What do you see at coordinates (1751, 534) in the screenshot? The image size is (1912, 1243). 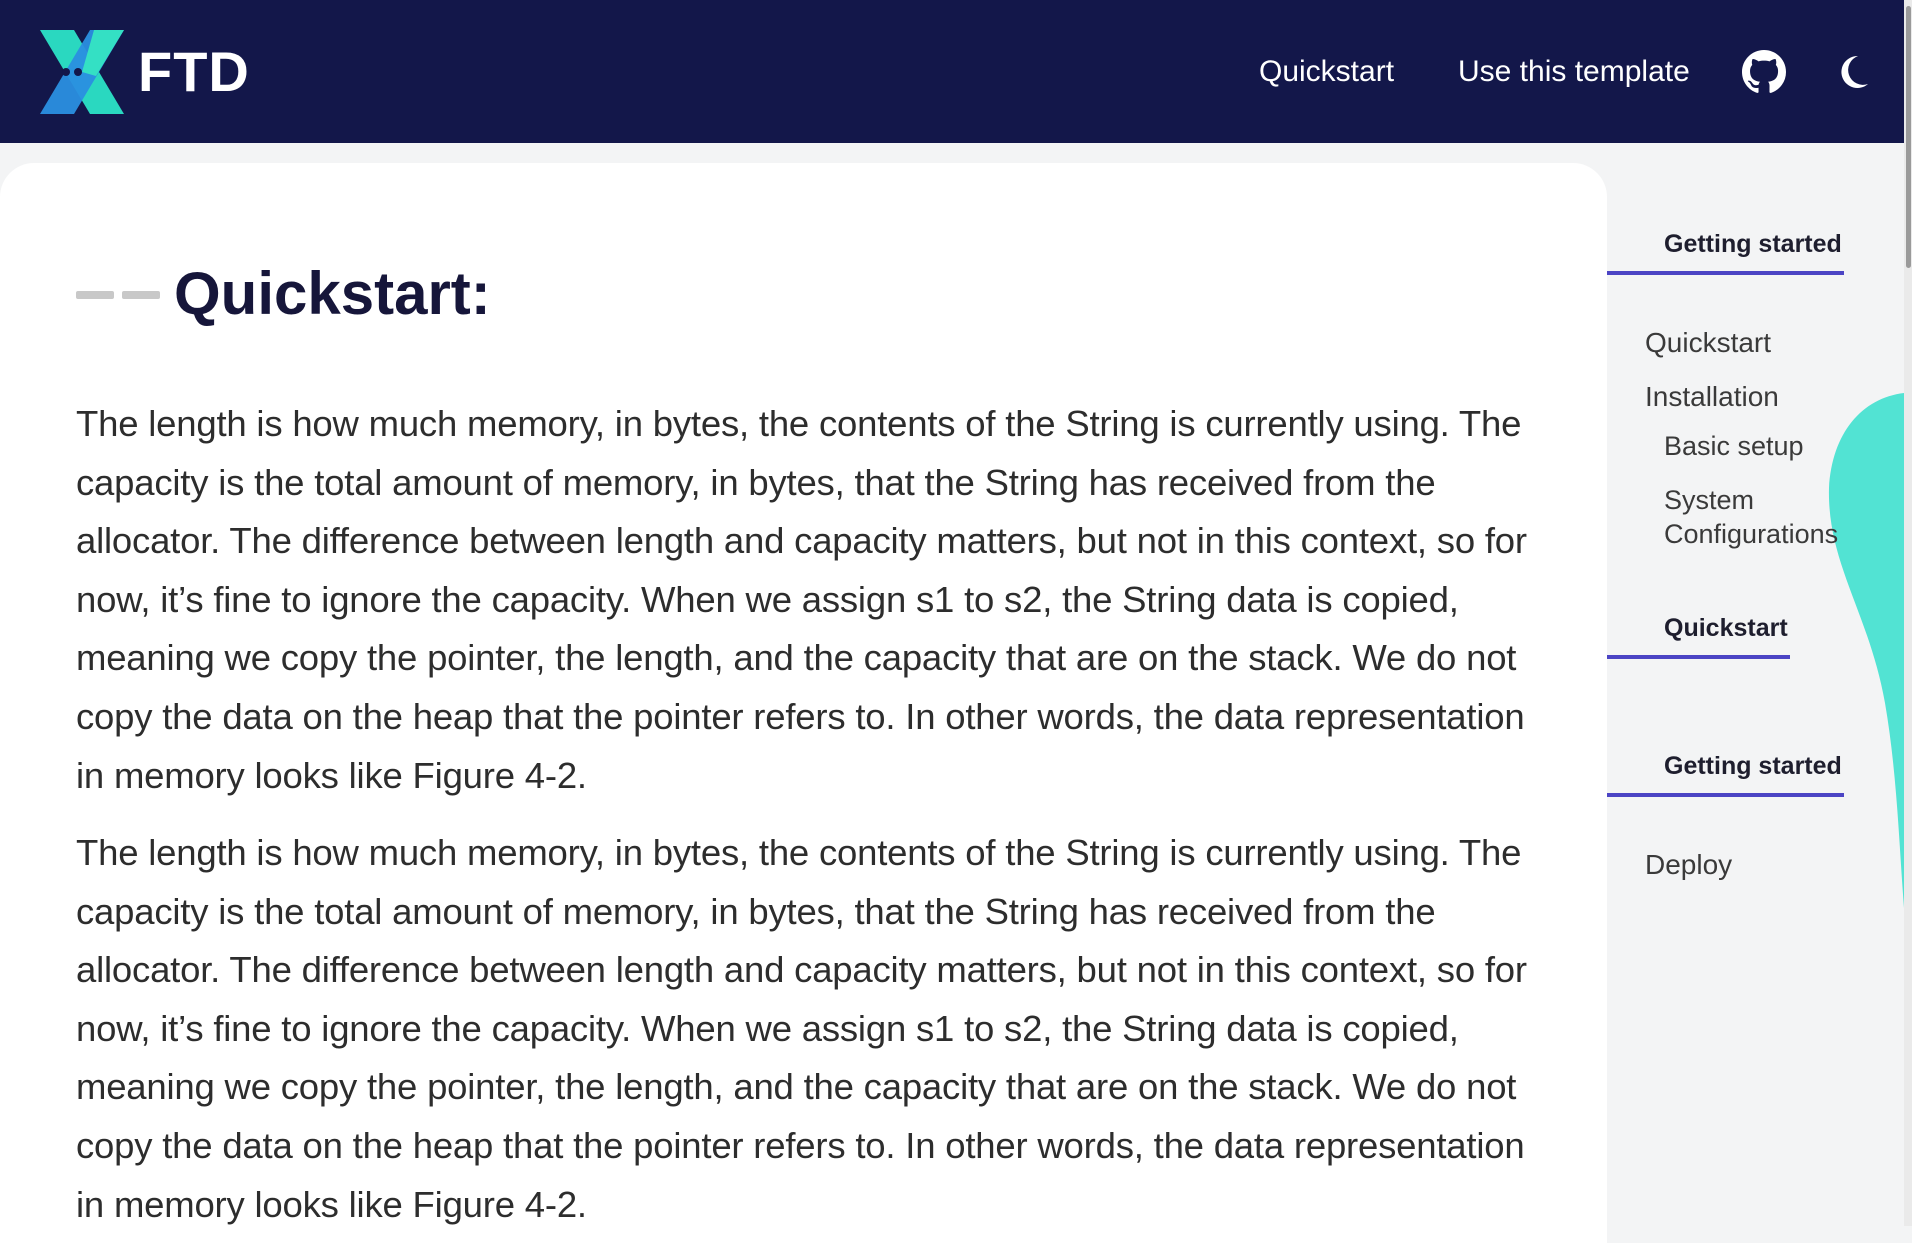 I see `toc-item-configurations: Configurations` at bounding box center [1751, 534].